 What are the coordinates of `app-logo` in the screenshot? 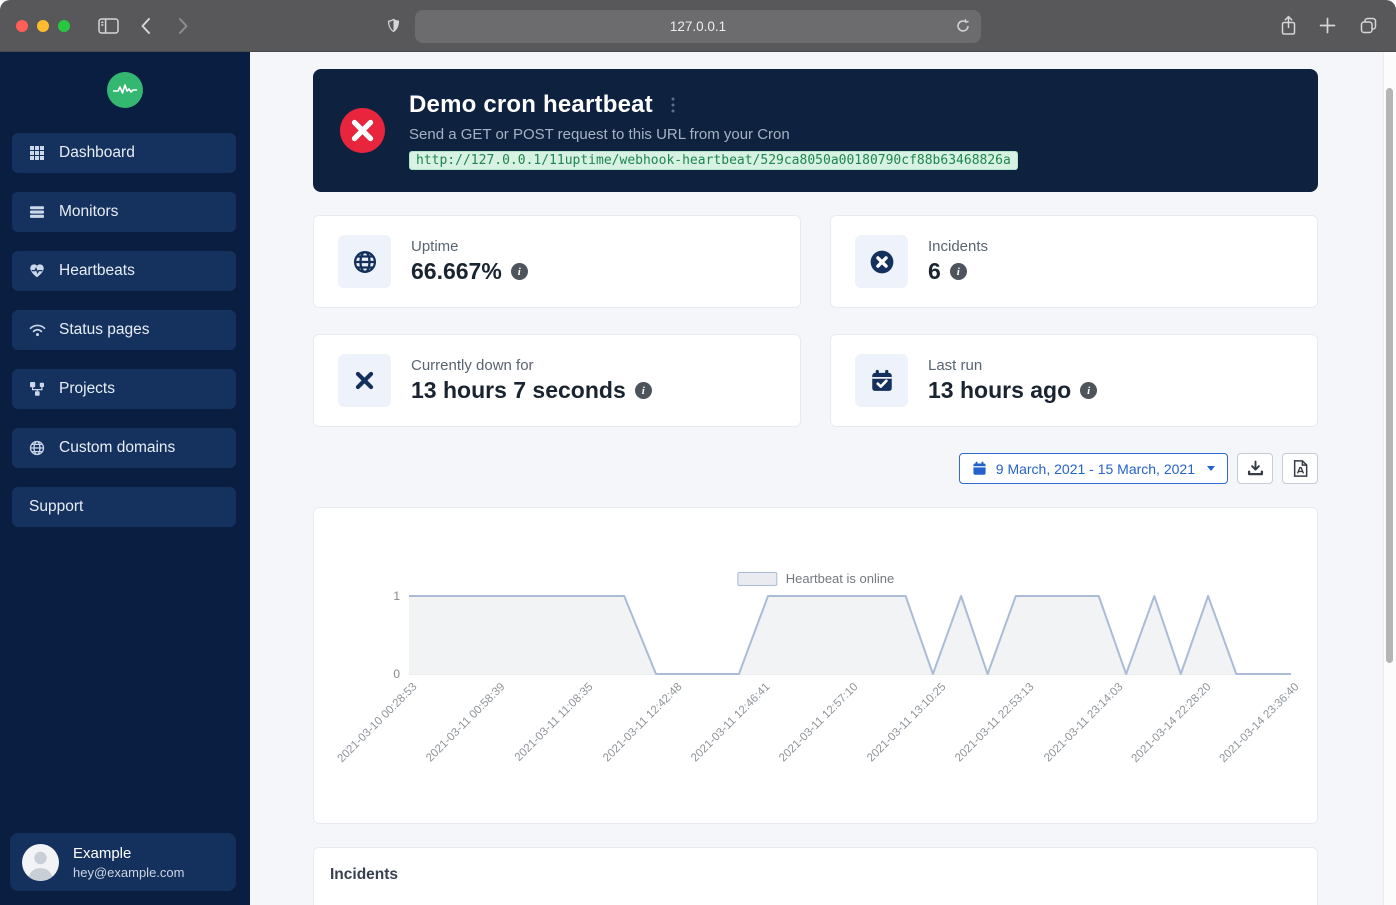 It's located at (125, 90).